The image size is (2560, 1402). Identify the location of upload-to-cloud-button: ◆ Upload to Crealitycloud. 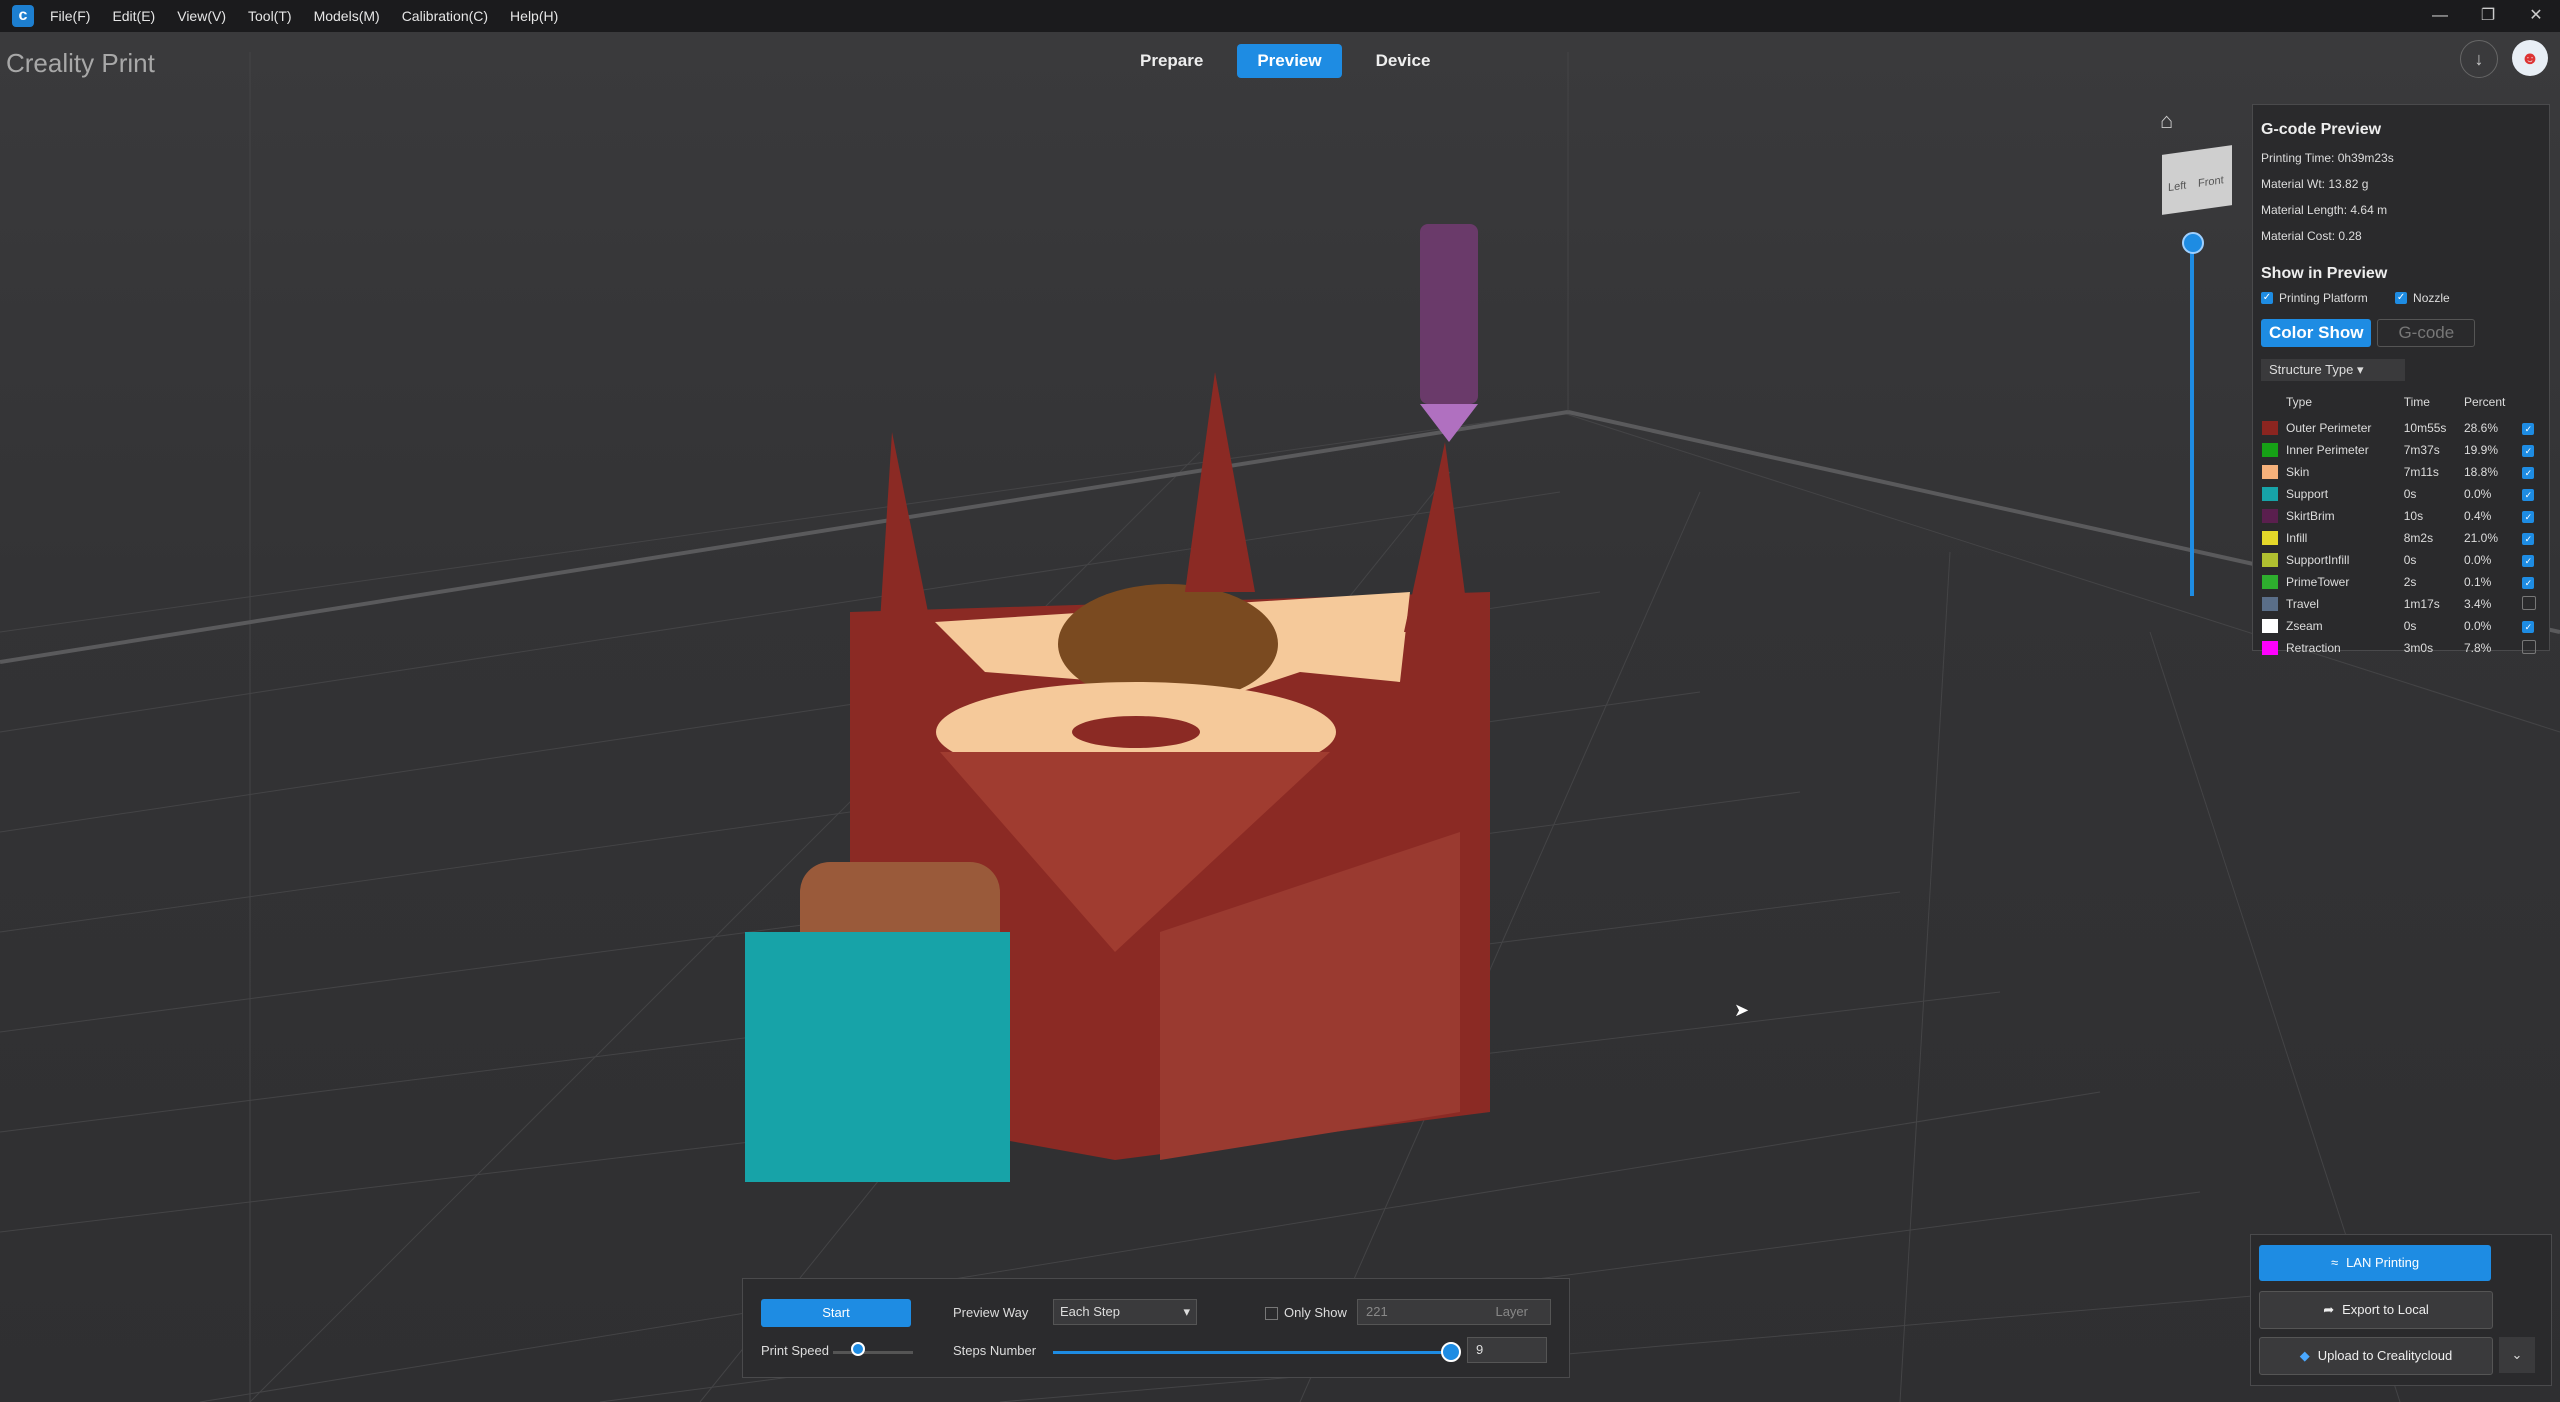
(2376, 1356).